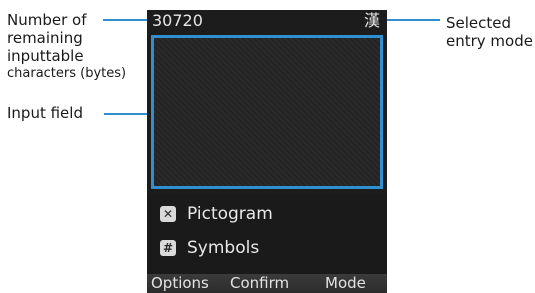 The width and height of the screenshot is (535, 293). Describe the element at coordinates (45, 38) in the screenshot. I see `remaining-annotation-line-2: remaining` at that location.